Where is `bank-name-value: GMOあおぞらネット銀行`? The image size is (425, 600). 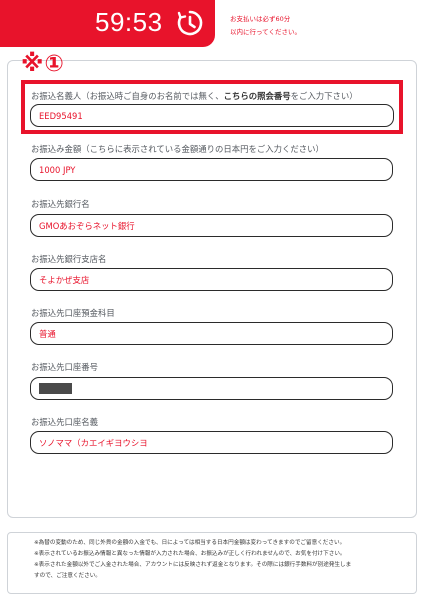 bank-name-value: GMOあおぞらネット銀行 is located at coordinates (87, 225).